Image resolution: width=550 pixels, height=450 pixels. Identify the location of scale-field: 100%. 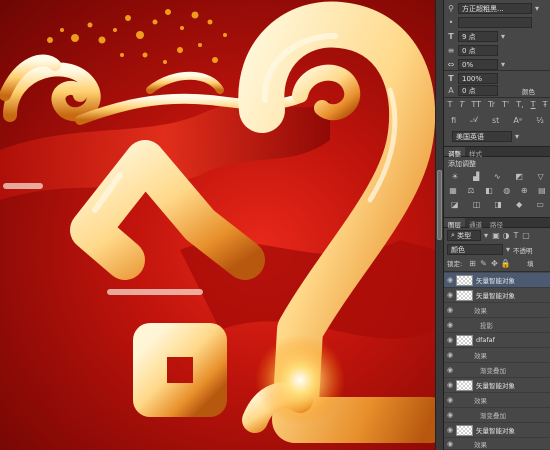
(478, 78).